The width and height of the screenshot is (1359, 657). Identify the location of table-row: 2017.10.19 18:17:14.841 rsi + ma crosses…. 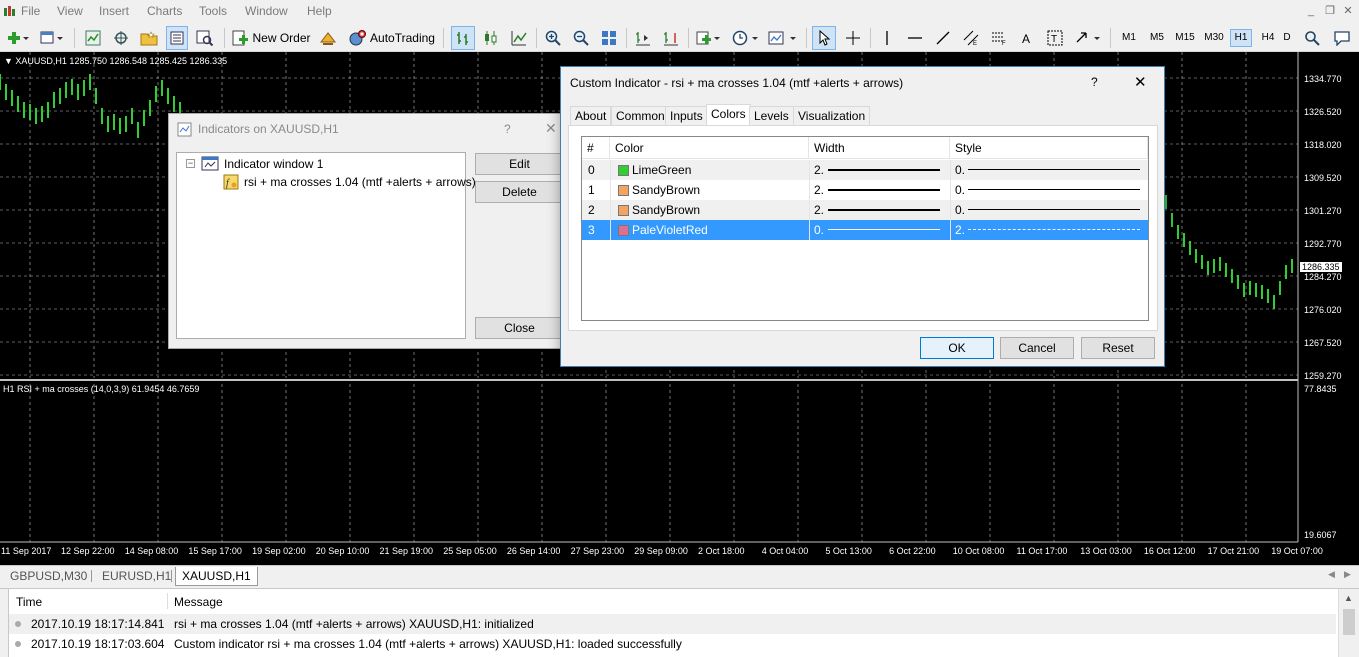
(672, 624).